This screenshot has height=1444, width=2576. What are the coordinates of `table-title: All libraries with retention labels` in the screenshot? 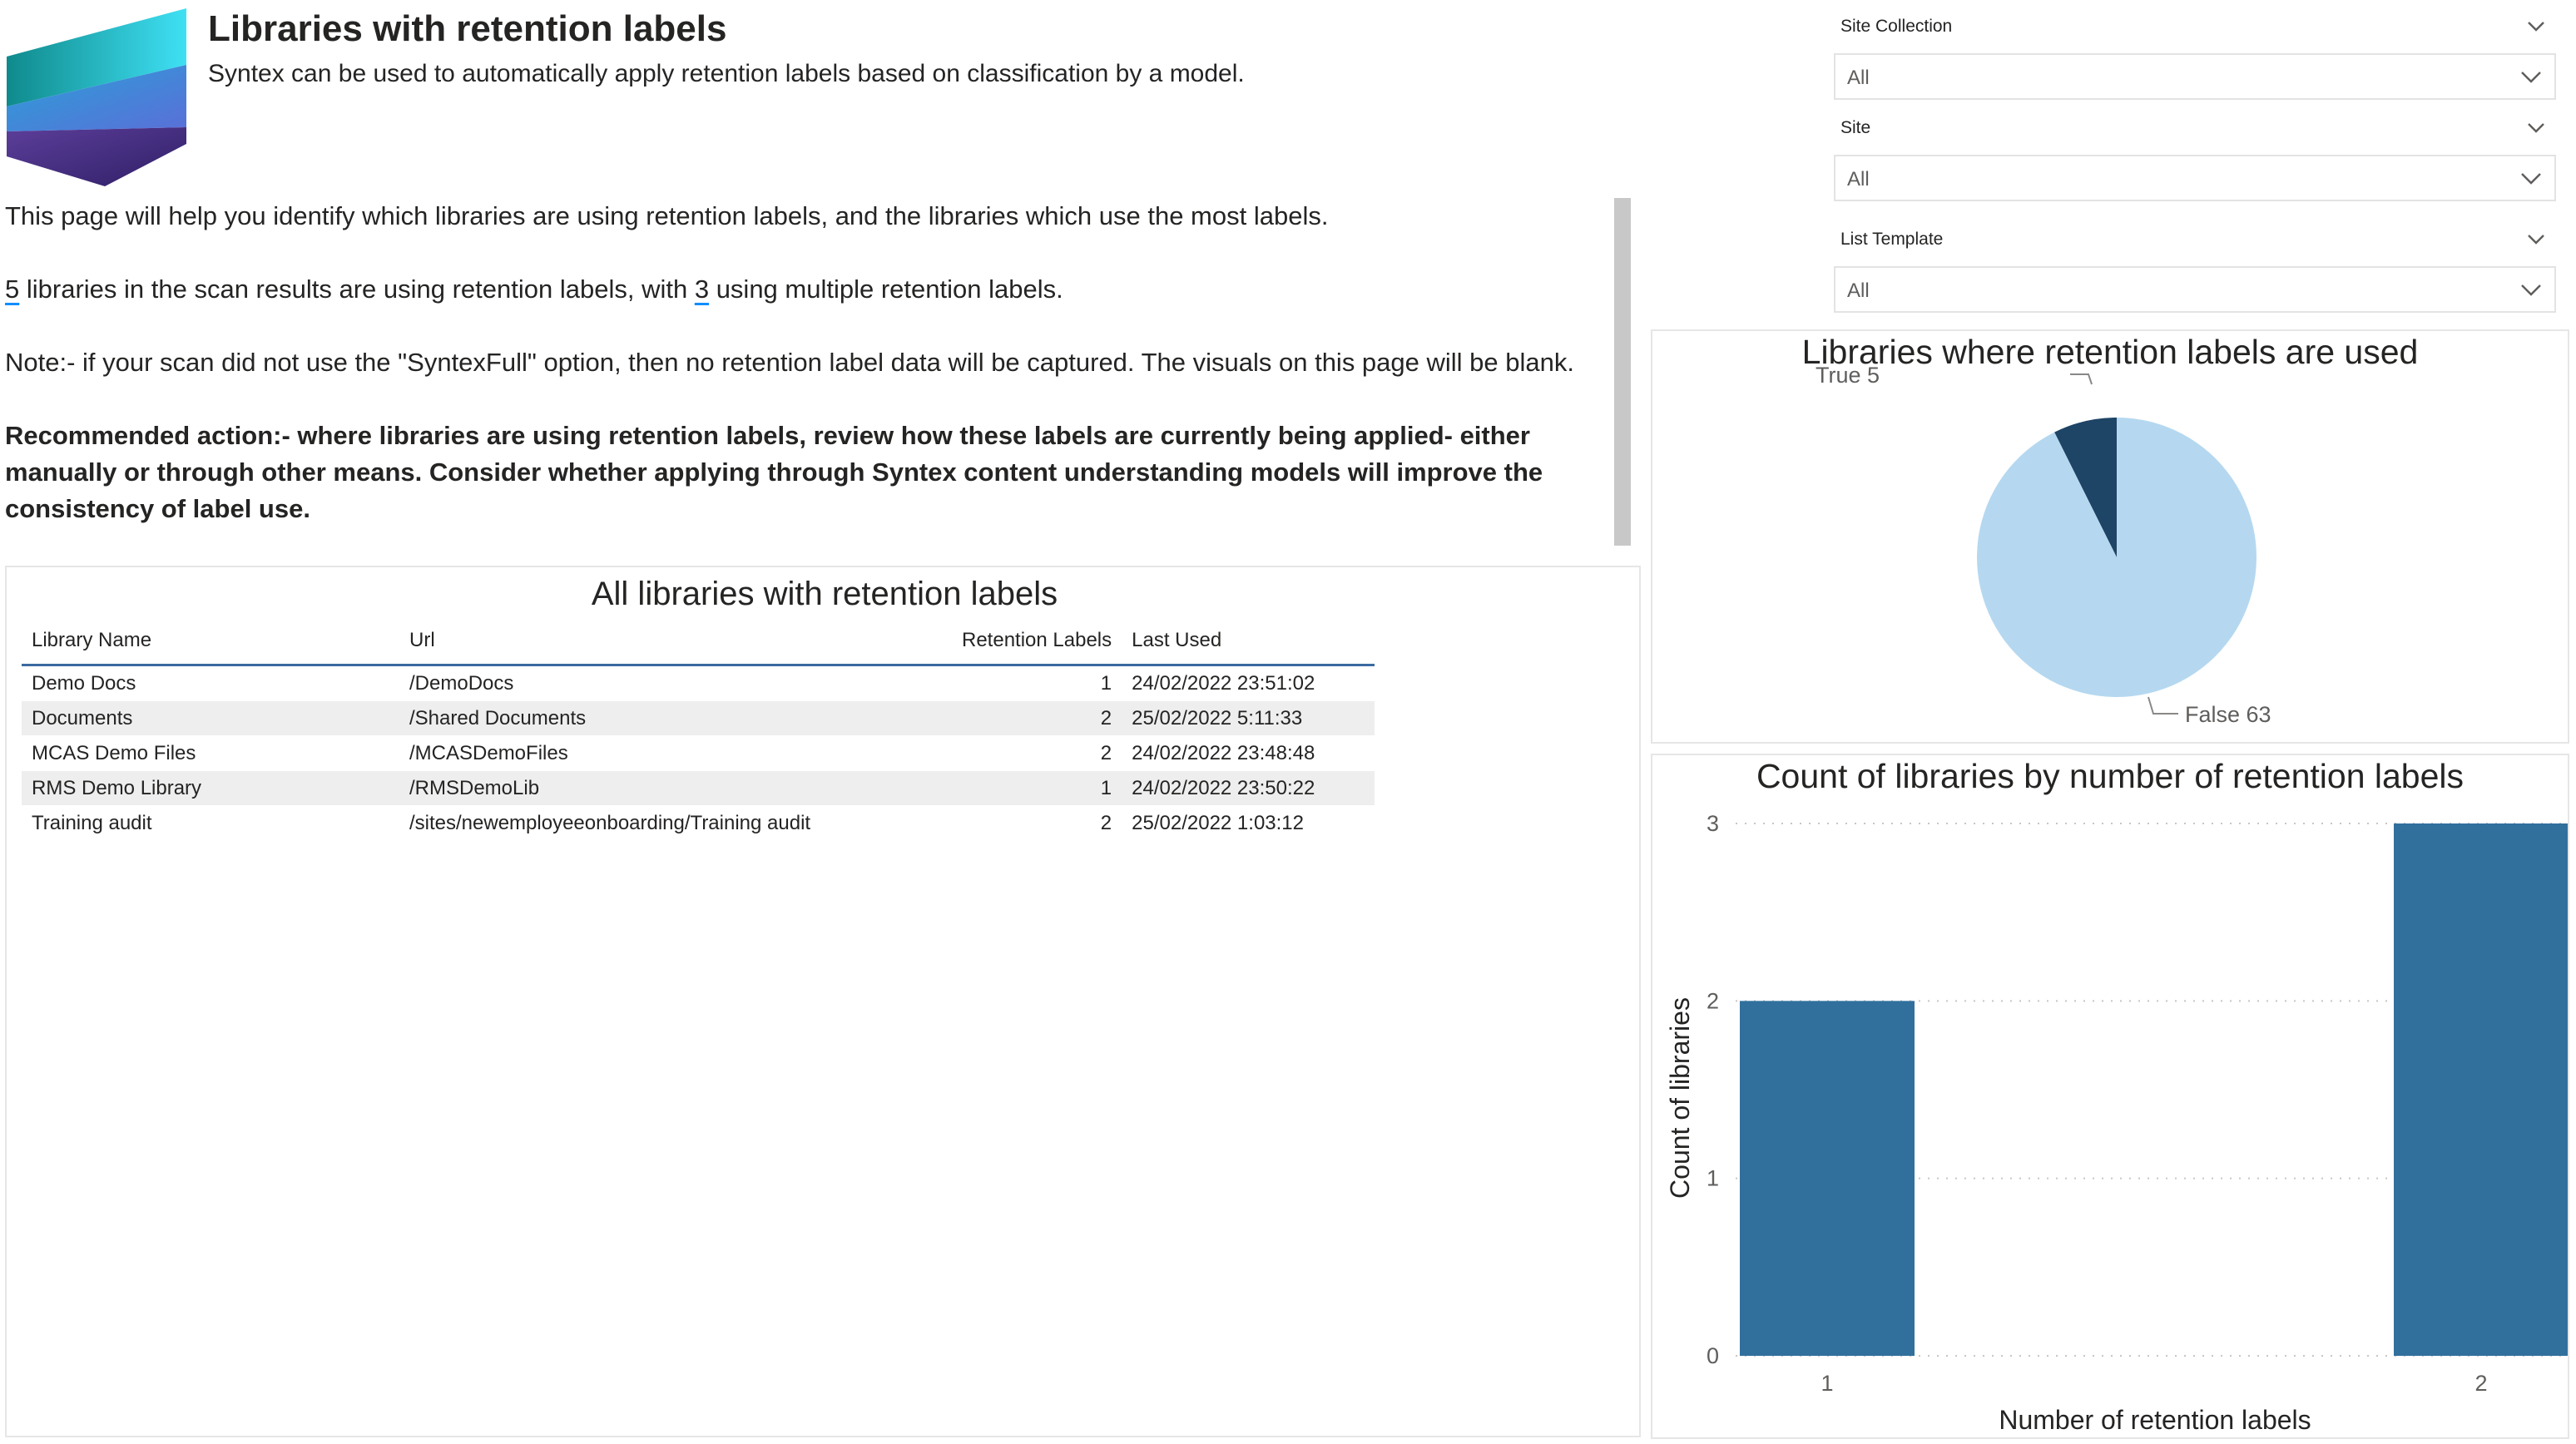 It's located at (825, 594).